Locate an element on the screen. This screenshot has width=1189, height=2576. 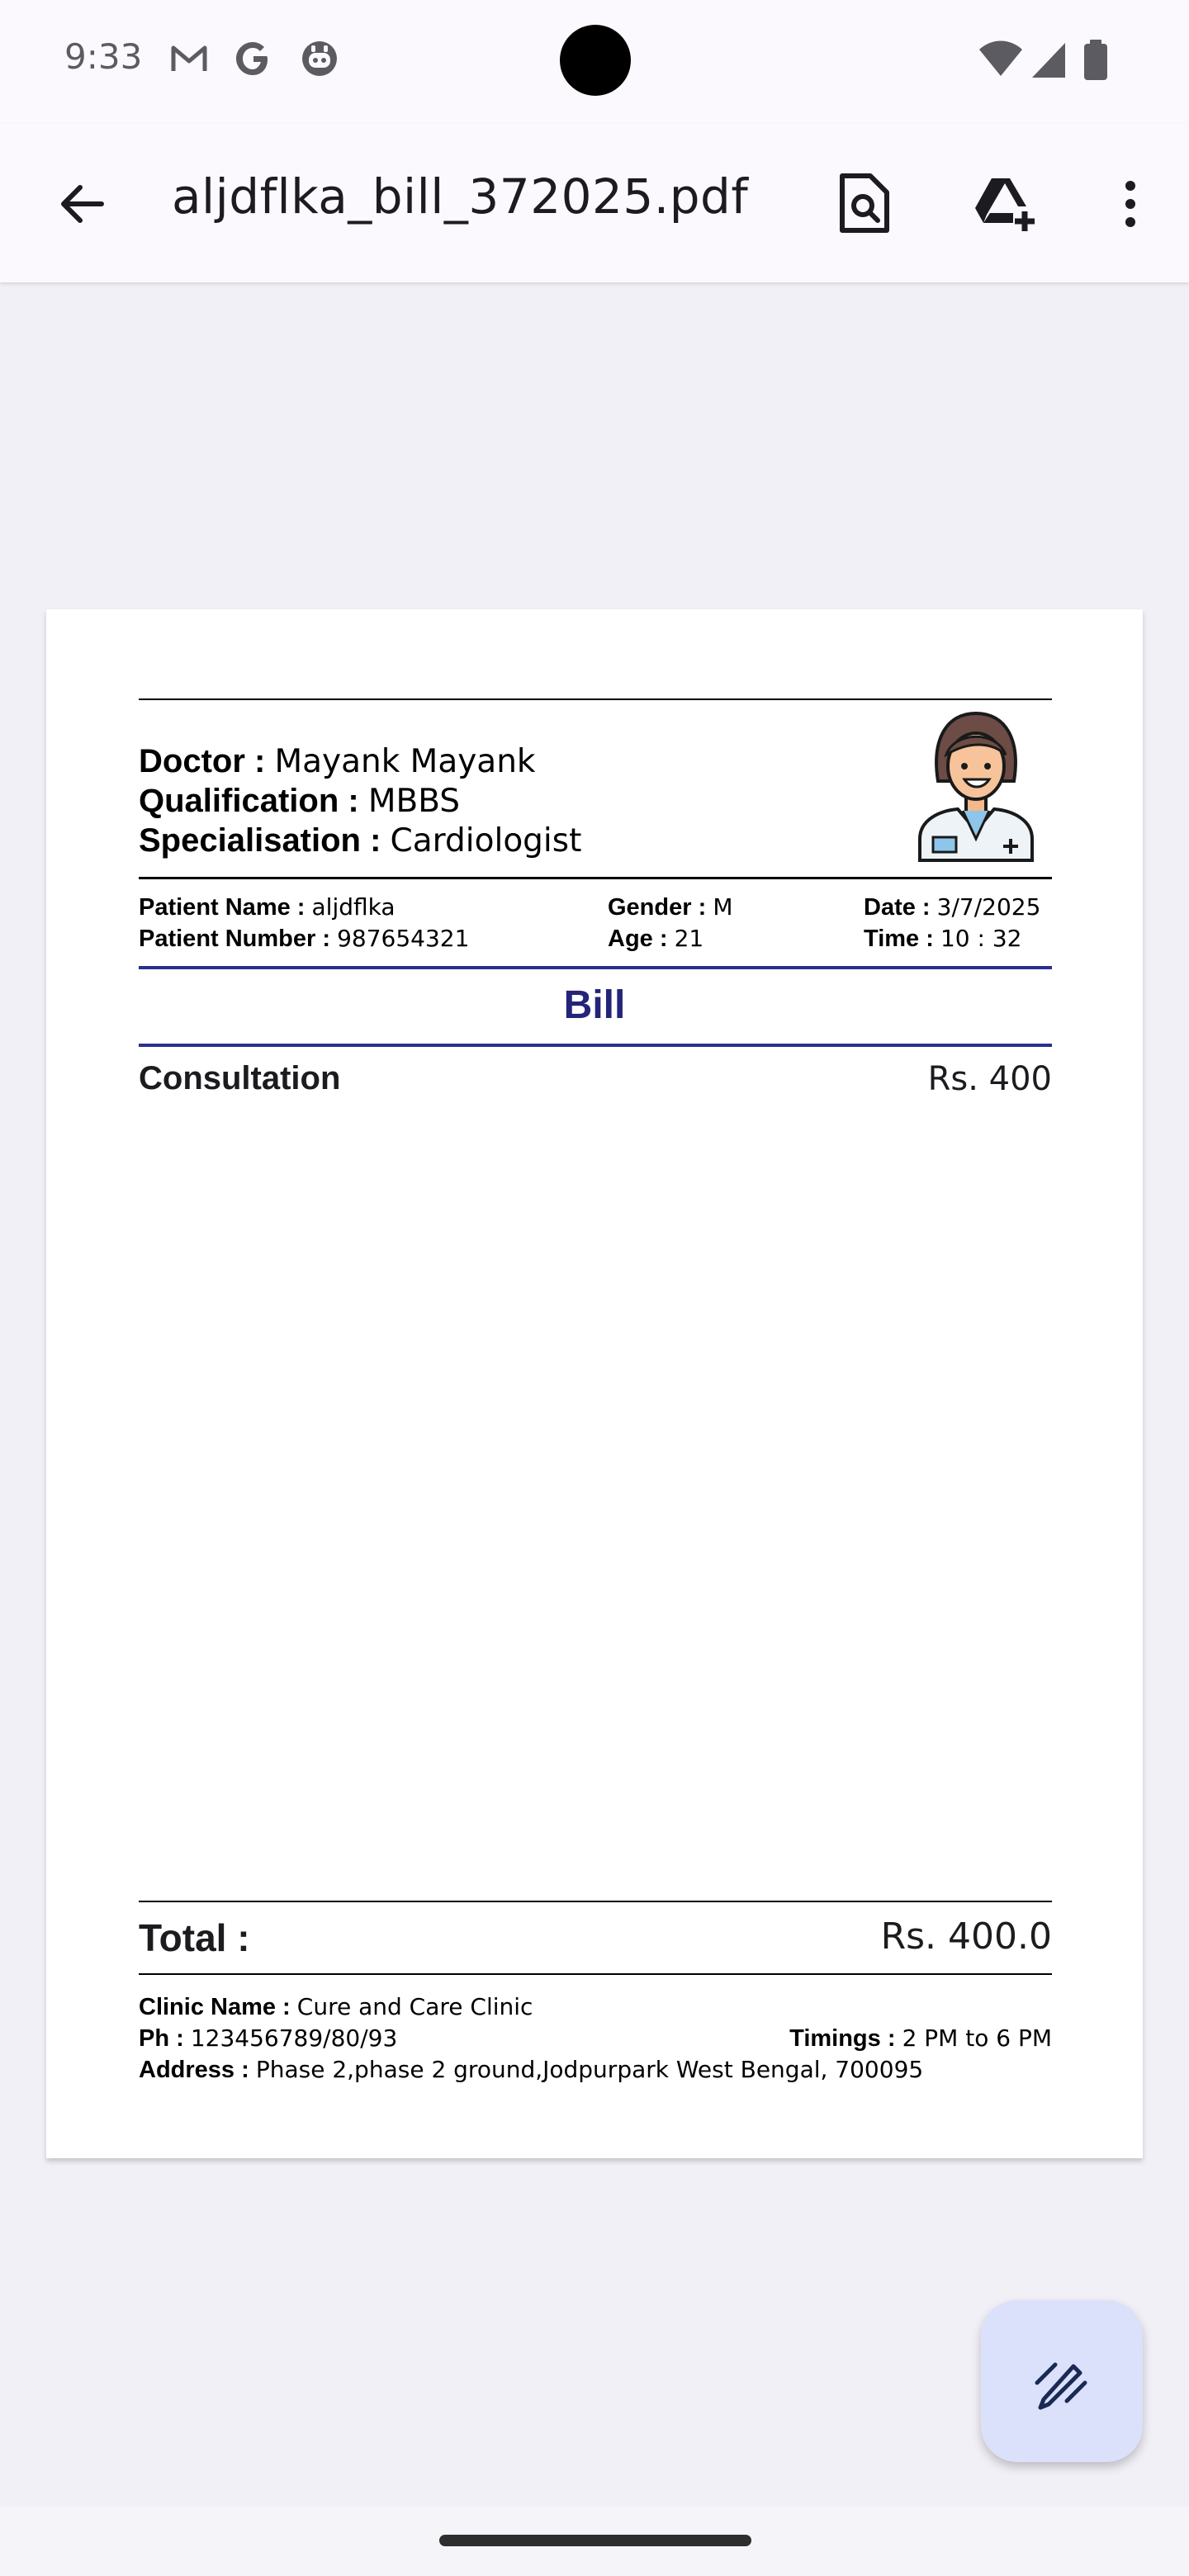
patient-number-value: 987654321 is located at coordinates (403, 938).